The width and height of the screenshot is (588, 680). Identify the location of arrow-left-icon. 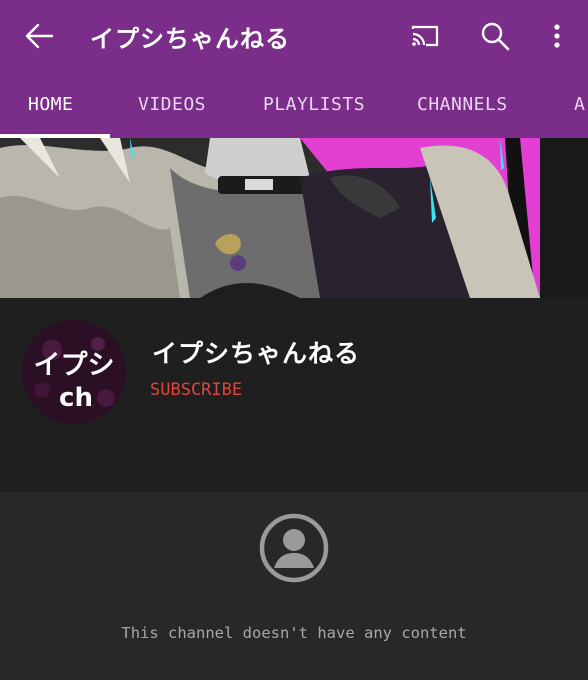
(40, 36).